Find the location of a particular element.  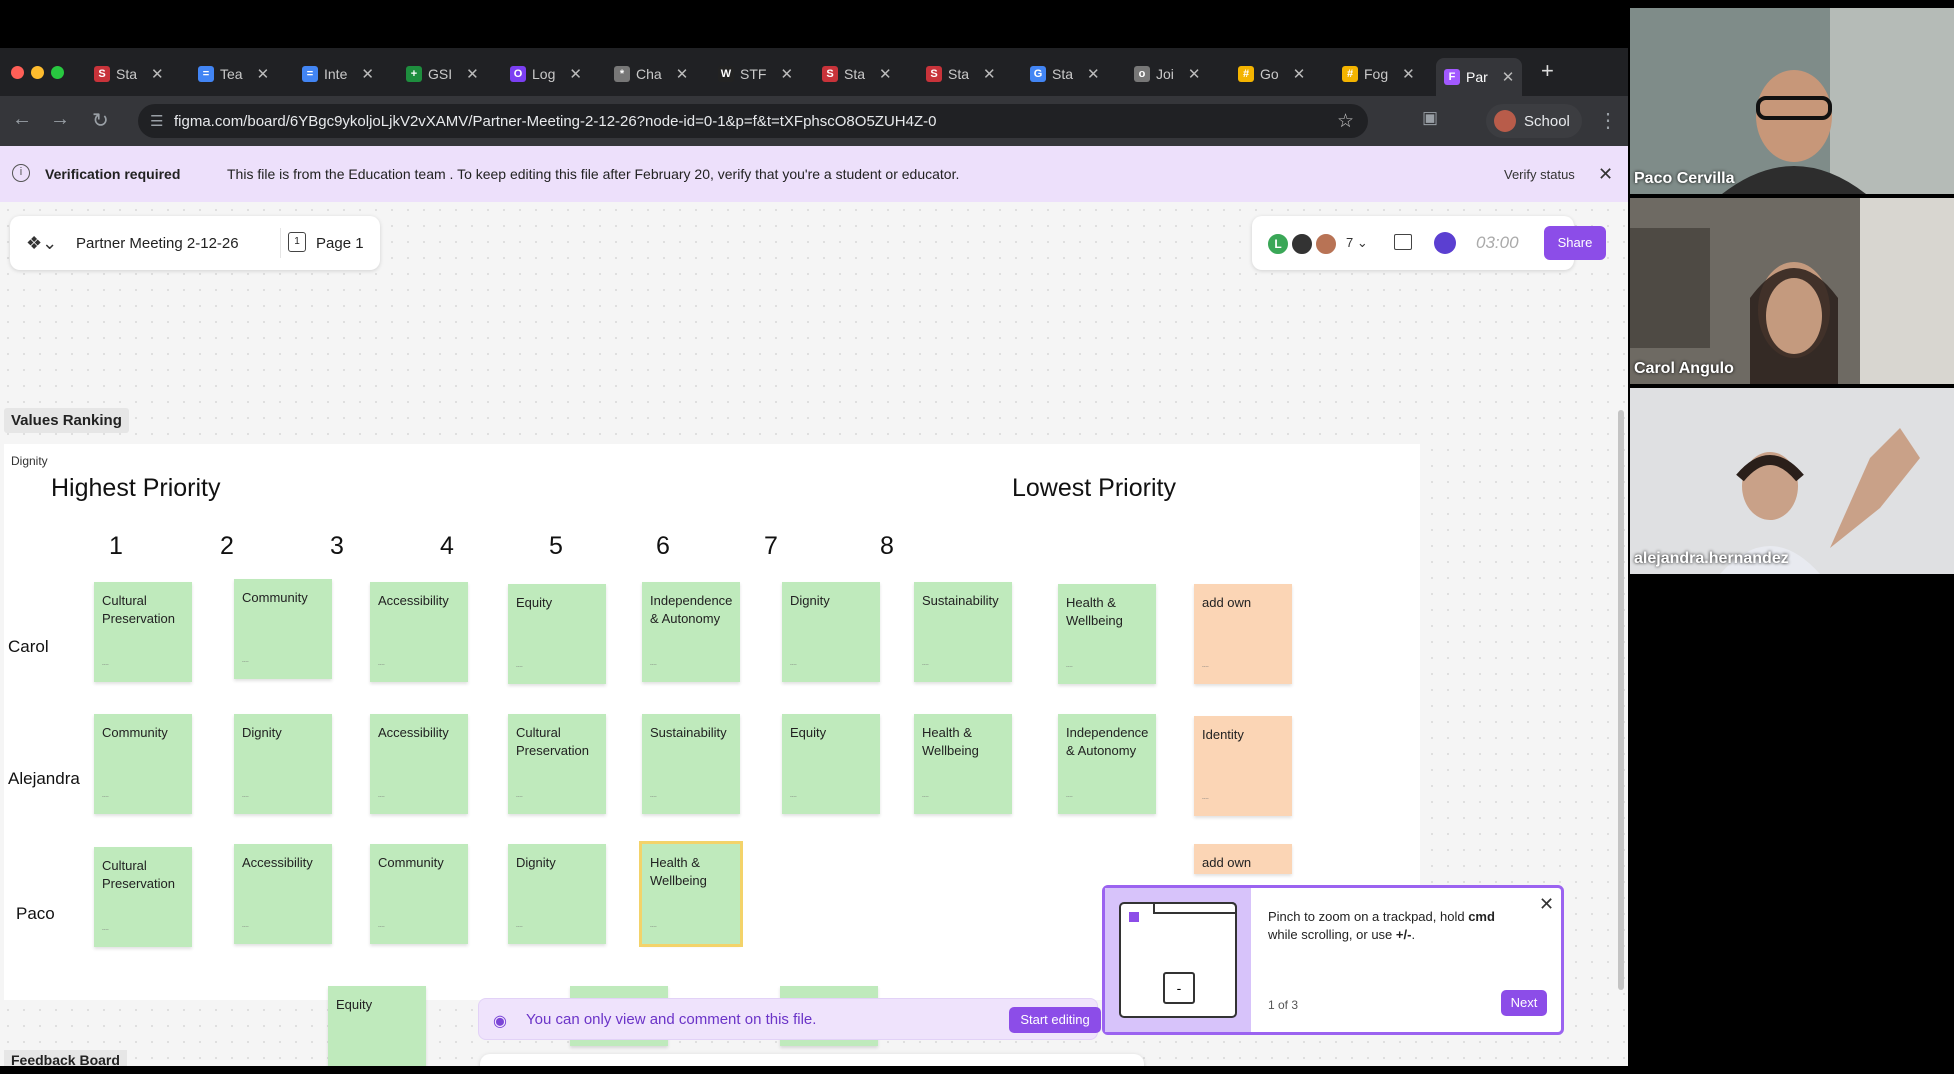

bookmark-star-icon: ☆ is located at coordinates (1345, 121).